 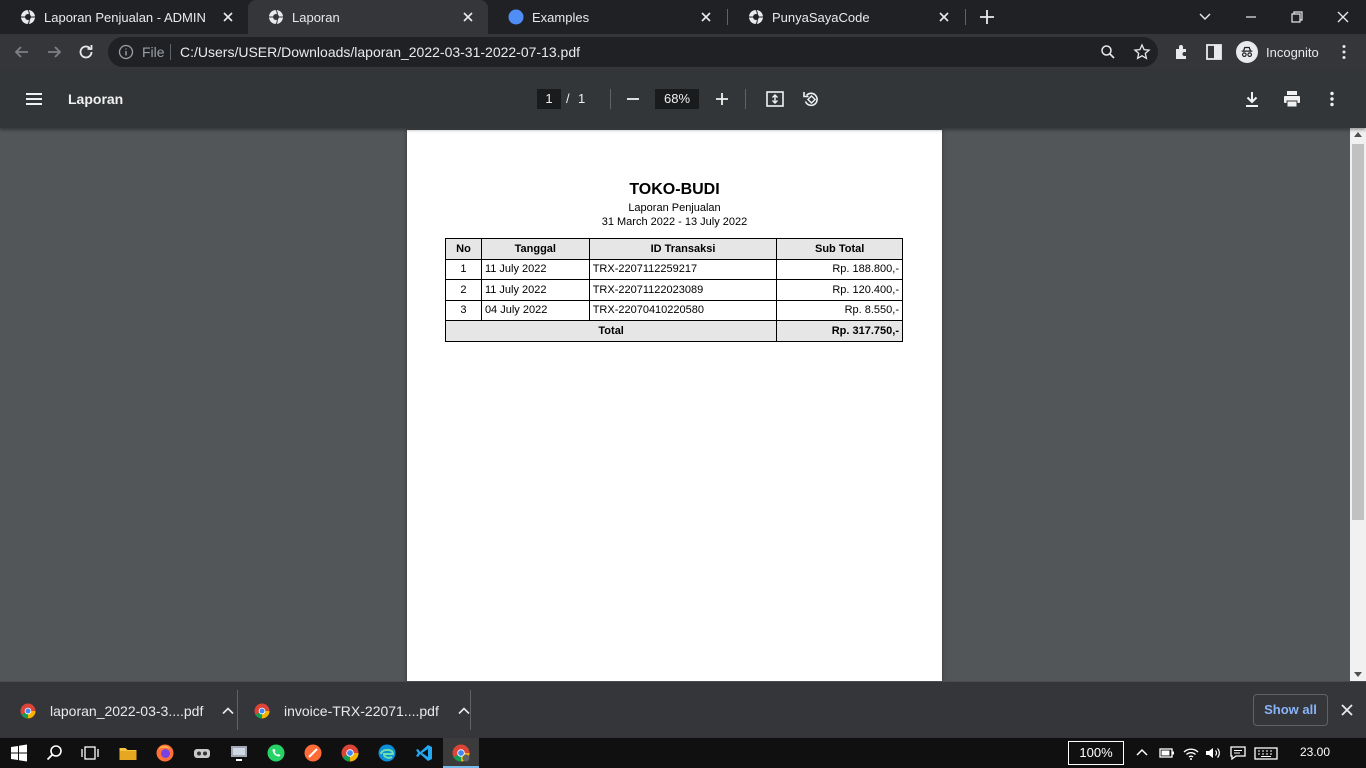 I want to click on more-options-icon, so click(x=1332, y=99).